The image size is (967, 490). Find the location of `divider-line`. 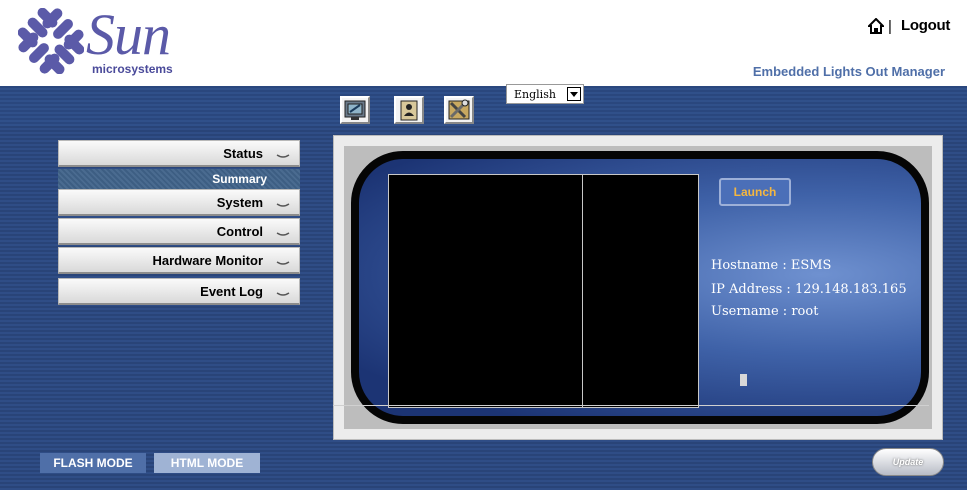

divider-line is located at coordinates (631, 405).